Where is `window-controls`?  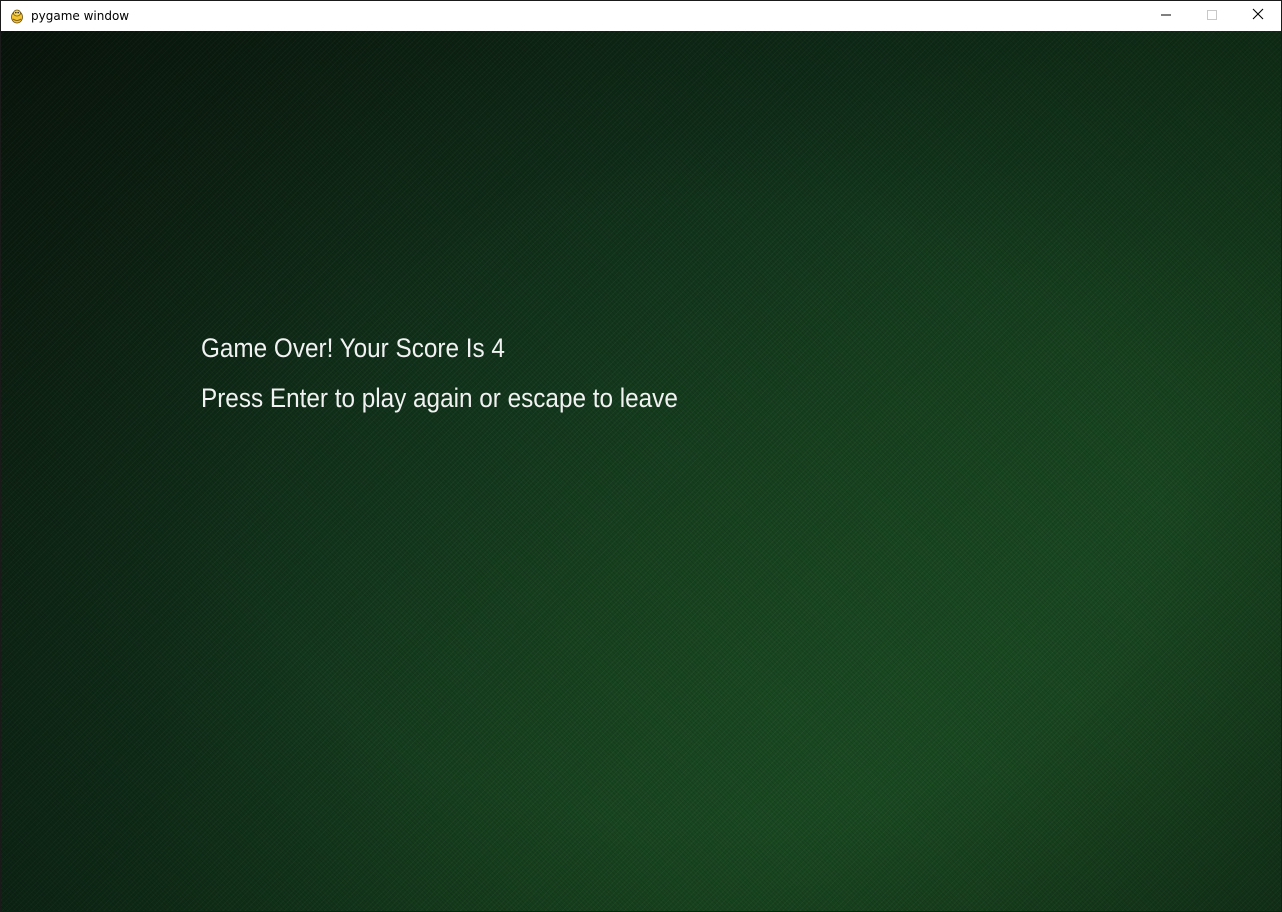 window-controls is located at coordinates (1212, 16).